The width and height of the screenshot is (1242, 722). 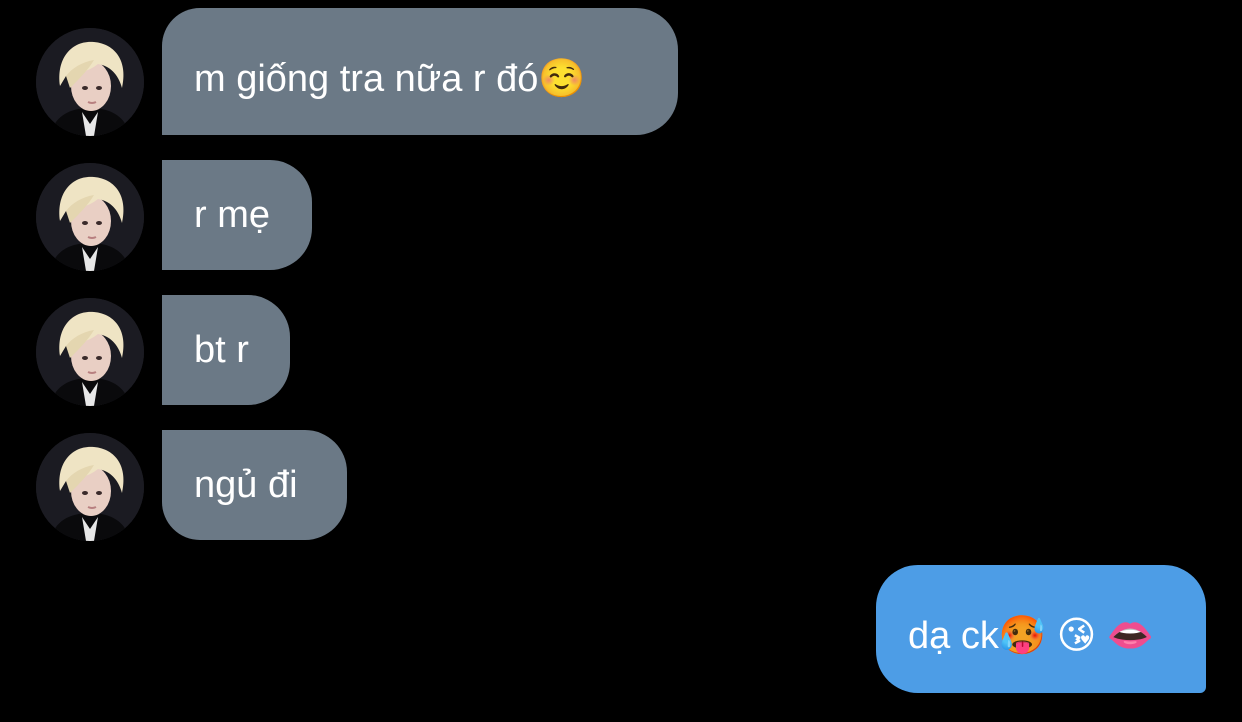 I want to click on message-text: r mẹ, so click(x=232, y=215).